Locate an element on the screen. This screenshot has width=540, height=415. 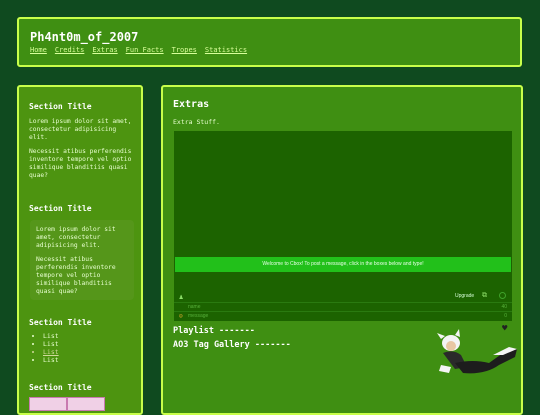
playlist-link: Playlist ------- is located at coordinates (214, 331).